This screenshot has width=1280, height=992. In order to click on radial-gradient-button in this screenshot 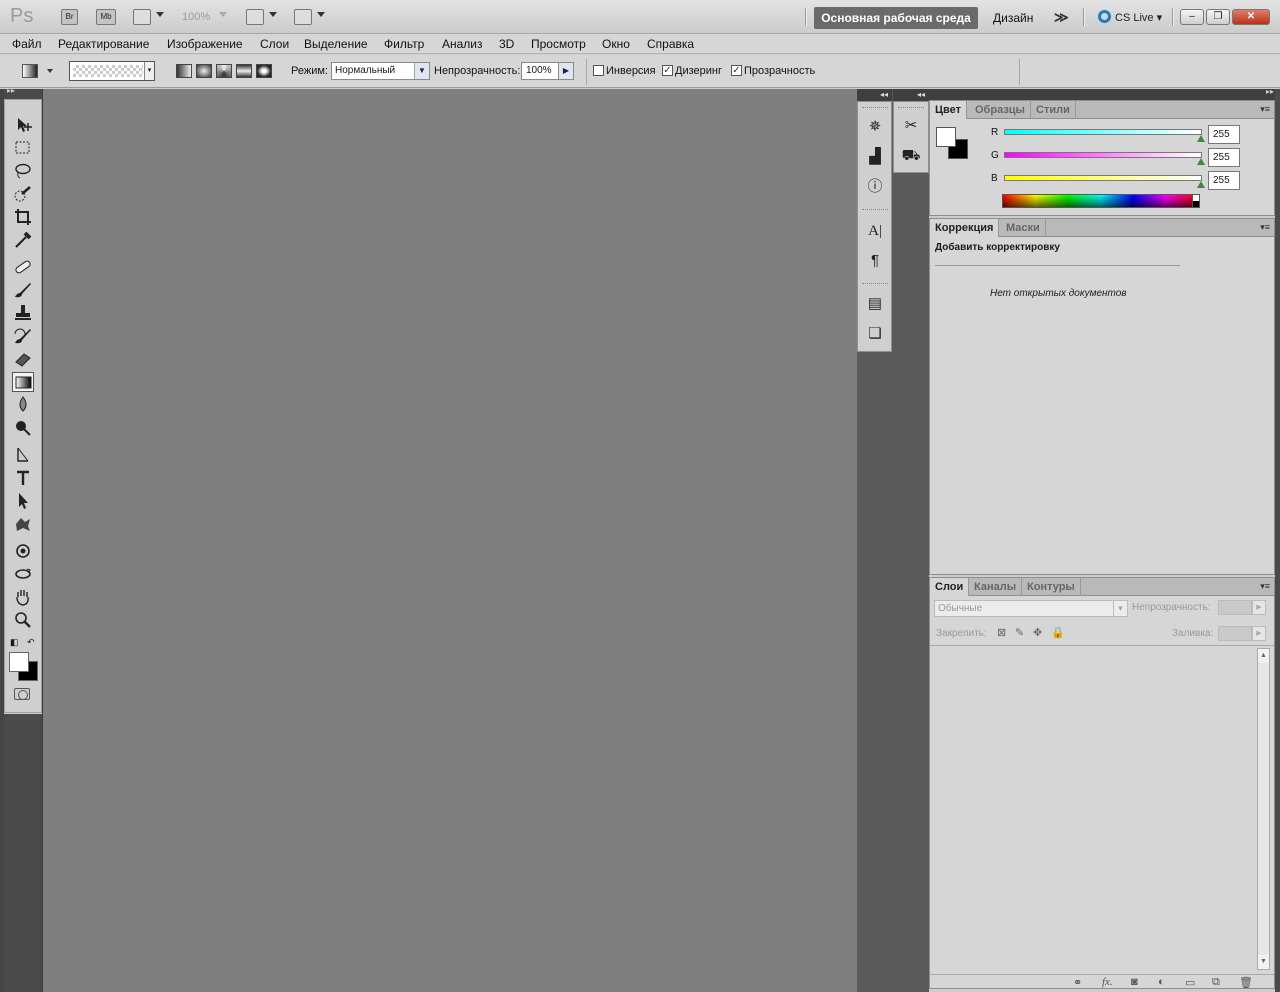, I will do `click(204, 71)`.